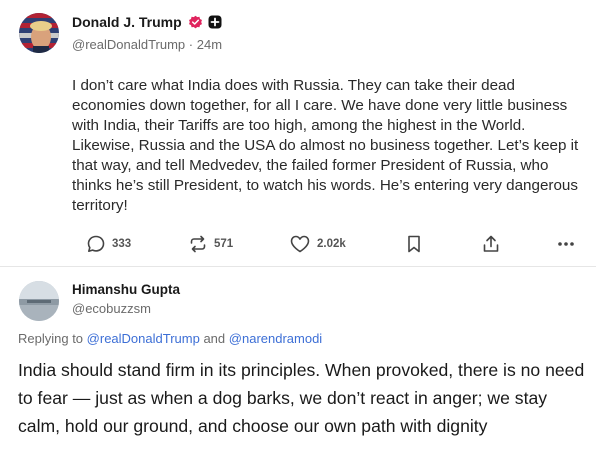 This screenshot has height=471, width=596. I want to click on repost-icon, so click(198, 244).